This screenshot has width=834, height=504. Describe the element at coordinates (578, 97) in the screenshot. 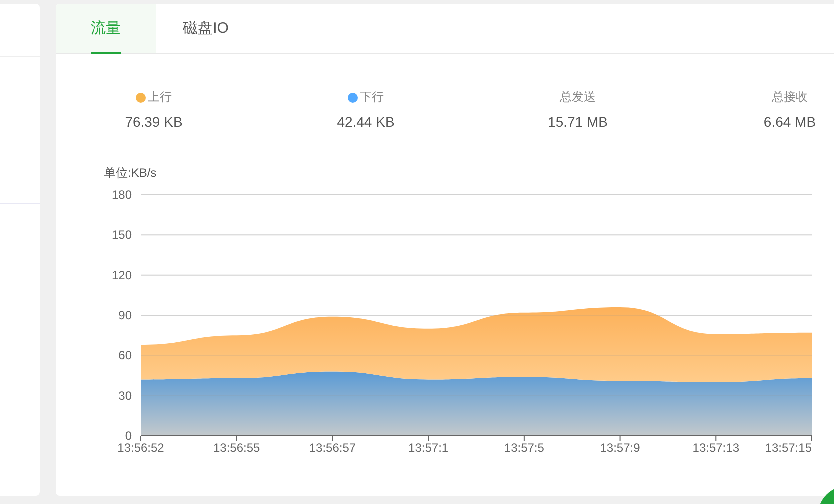

I see `stat-label: 总发送` at that location.